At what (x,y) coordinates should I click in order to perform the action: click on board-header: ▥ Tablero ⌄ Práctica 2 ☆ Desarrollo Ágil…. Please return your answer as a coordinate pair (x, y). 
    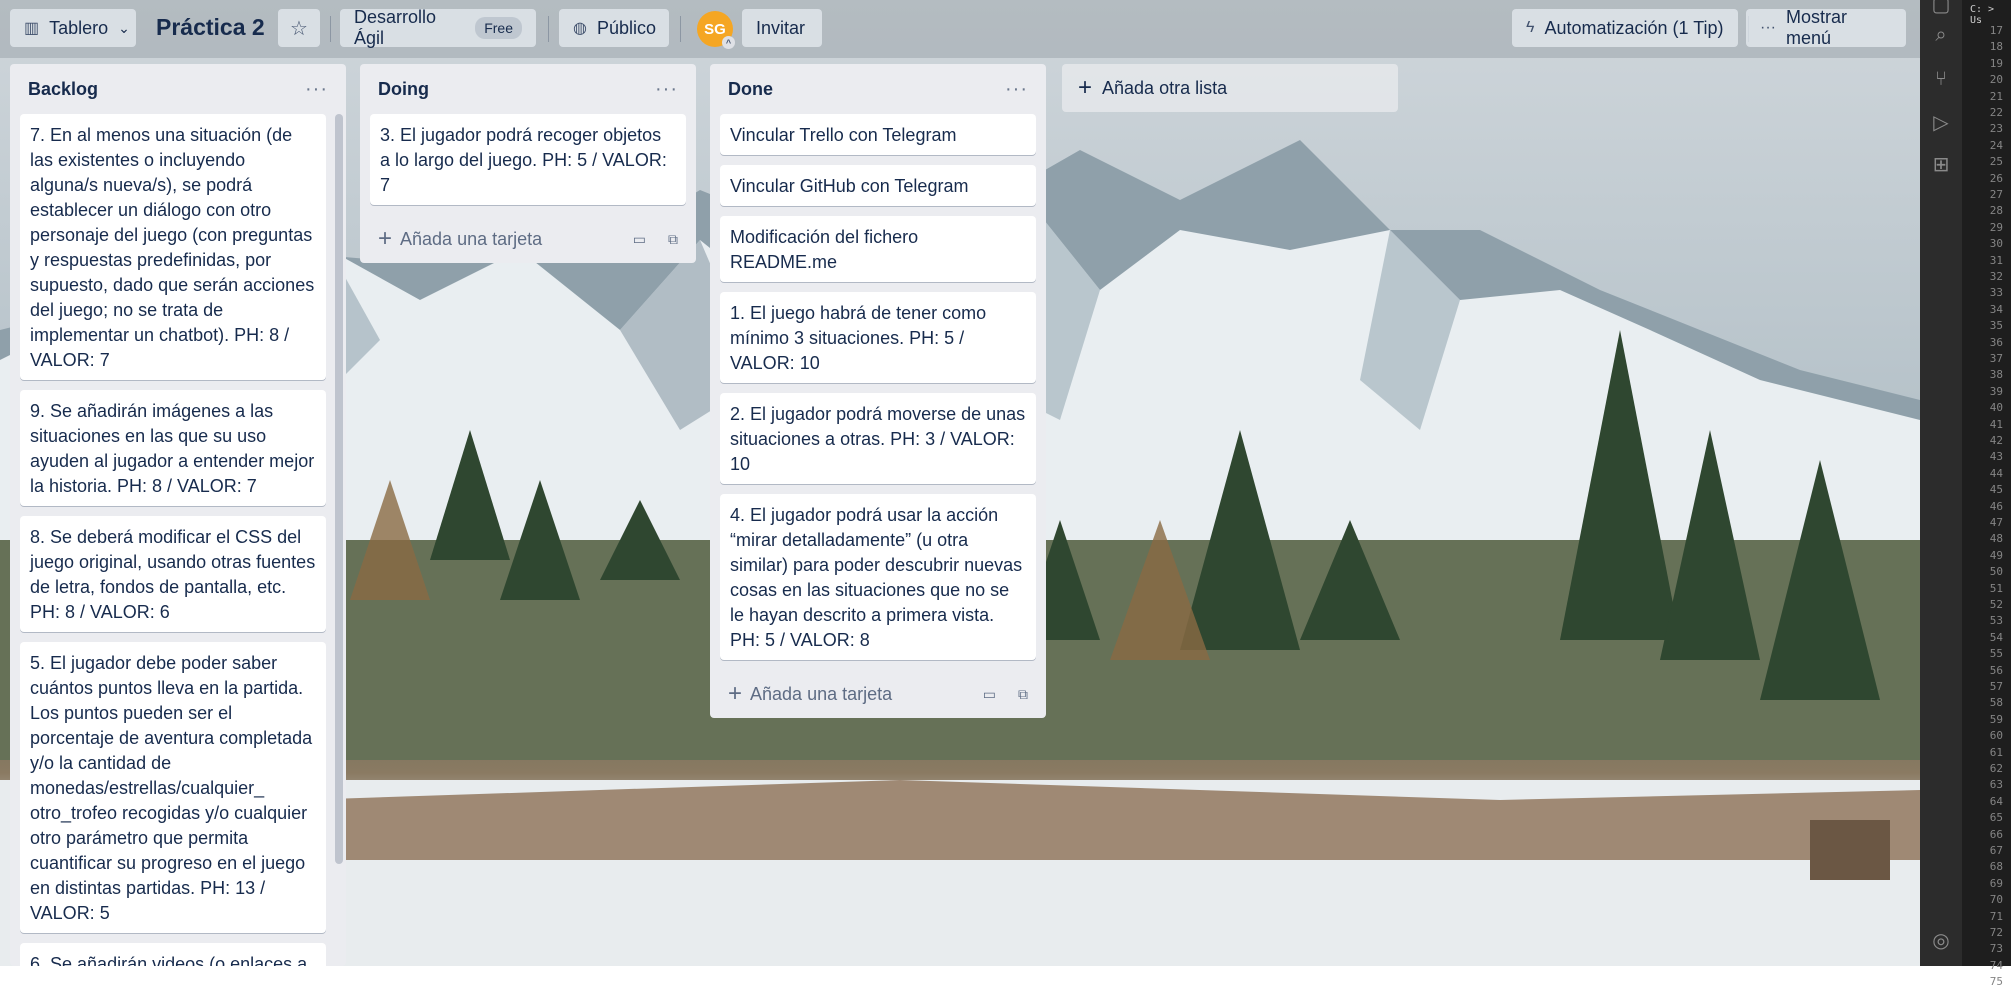
    Looking at the image, I should click on (960, 29).